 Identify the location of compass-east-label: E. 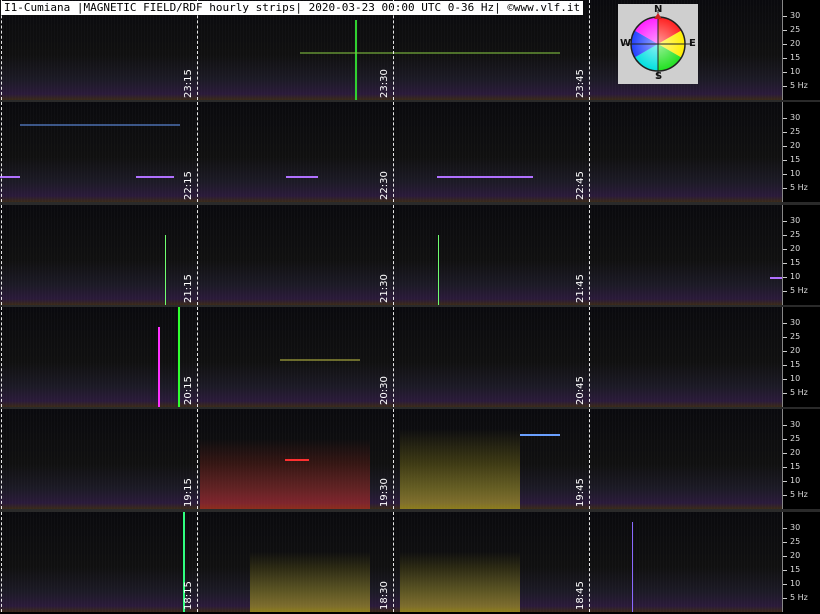
(692, 43).